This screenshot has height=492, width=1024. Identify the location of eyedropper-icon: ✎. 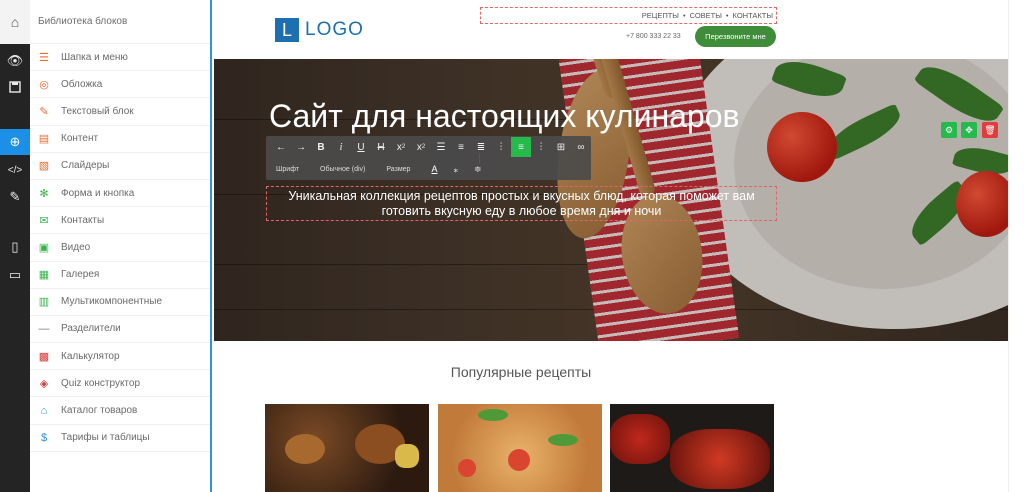
(15, 197).